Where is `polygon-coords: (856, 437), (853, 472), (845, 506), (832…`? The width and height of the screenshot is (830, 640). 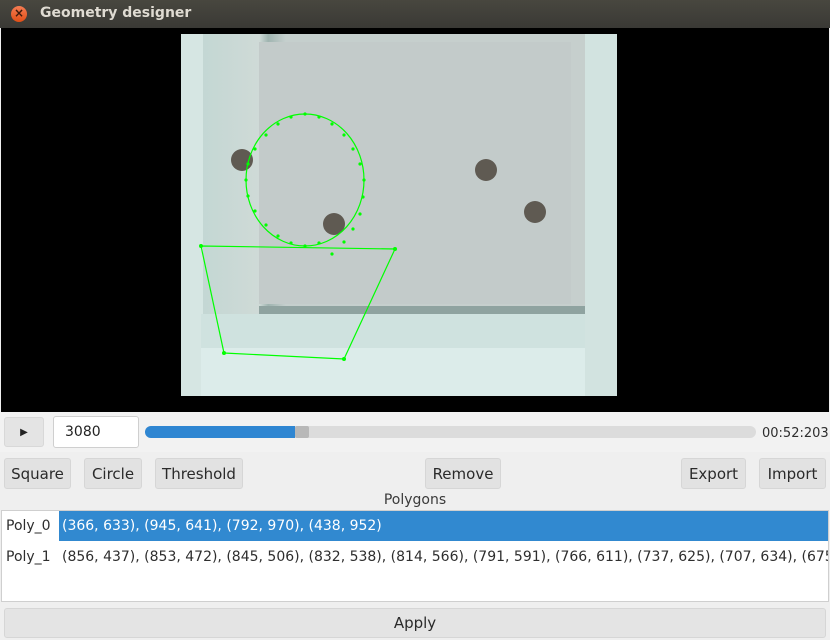
polygon-coords: (856, 437), (853, 472), (845, 506), (832… is located at coordinates (445, 557).